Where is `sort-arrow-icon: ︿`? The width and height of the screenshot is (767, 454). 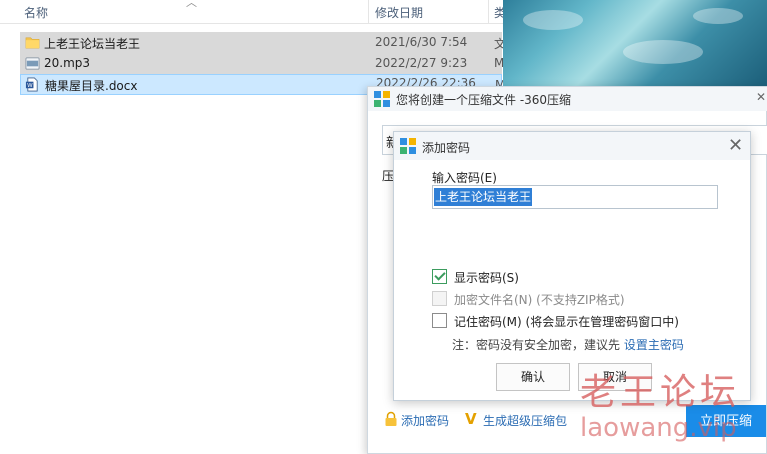
sort-arrow-icon: ︿ is located at coordinates (191, 5).